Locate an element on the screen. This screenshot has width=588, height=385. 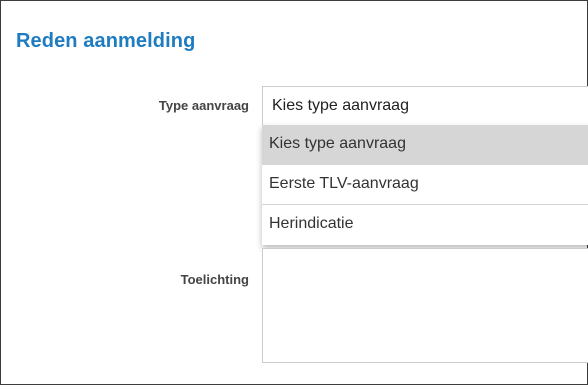
option-label: Herindicatie is located at coordinates (311, 223).